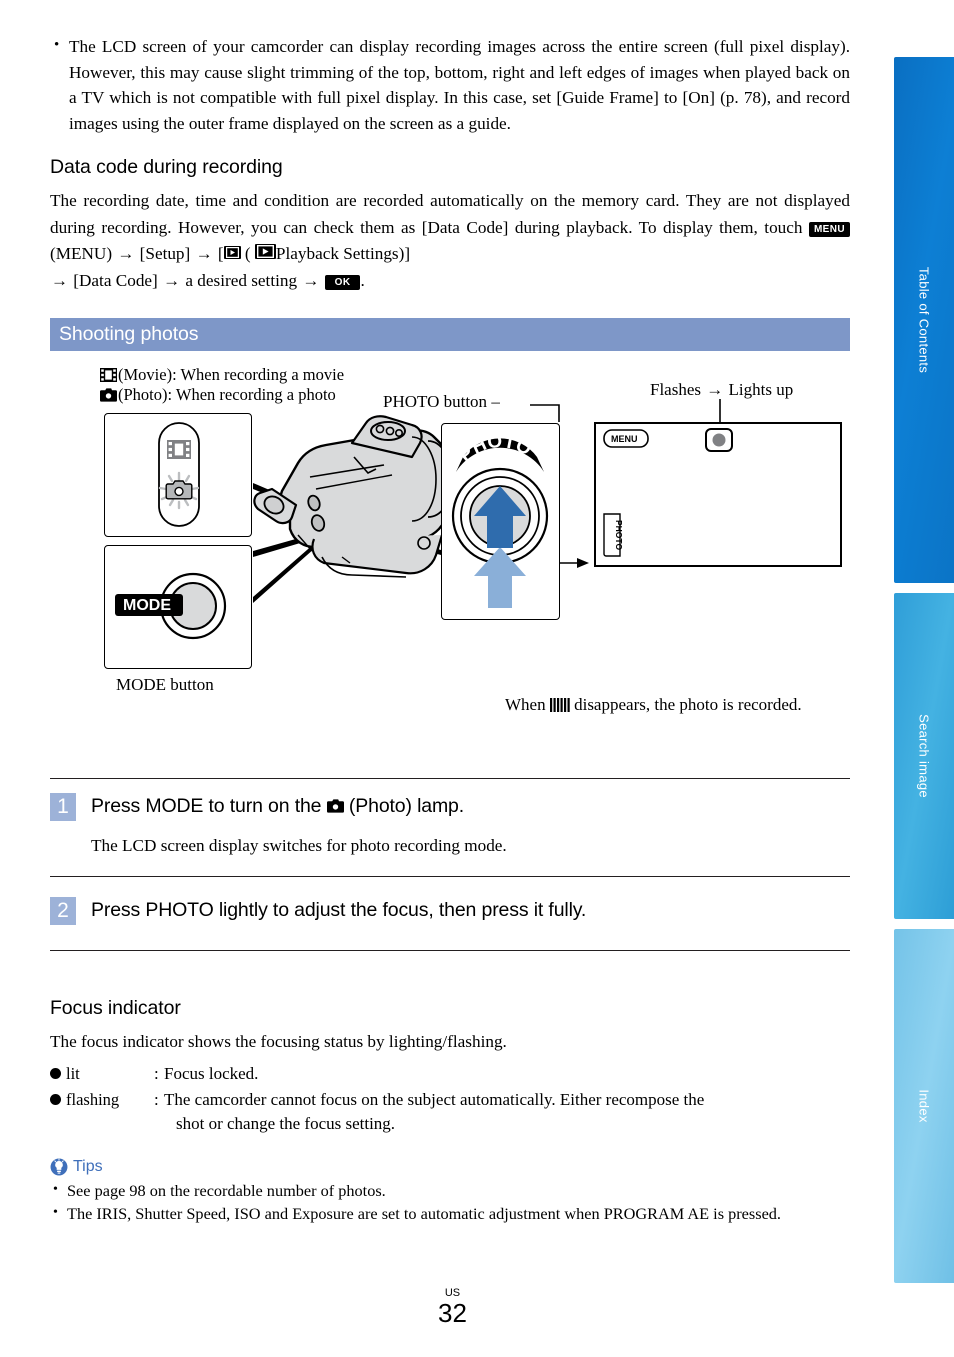  What do you see at coordinates (241, 280) in the screenshot?
I see `desired-setting-label: a desired setting` at bounding box center [241, 280].